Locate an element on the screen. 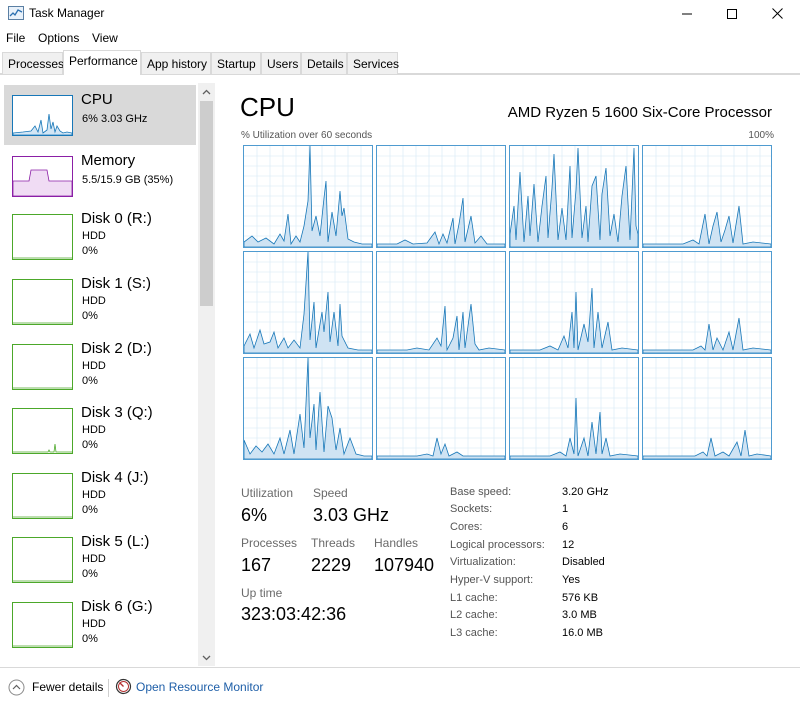 This screenshot has width=800, height=711. spec-label: L3 cache: is located at coordinates (474, 633).